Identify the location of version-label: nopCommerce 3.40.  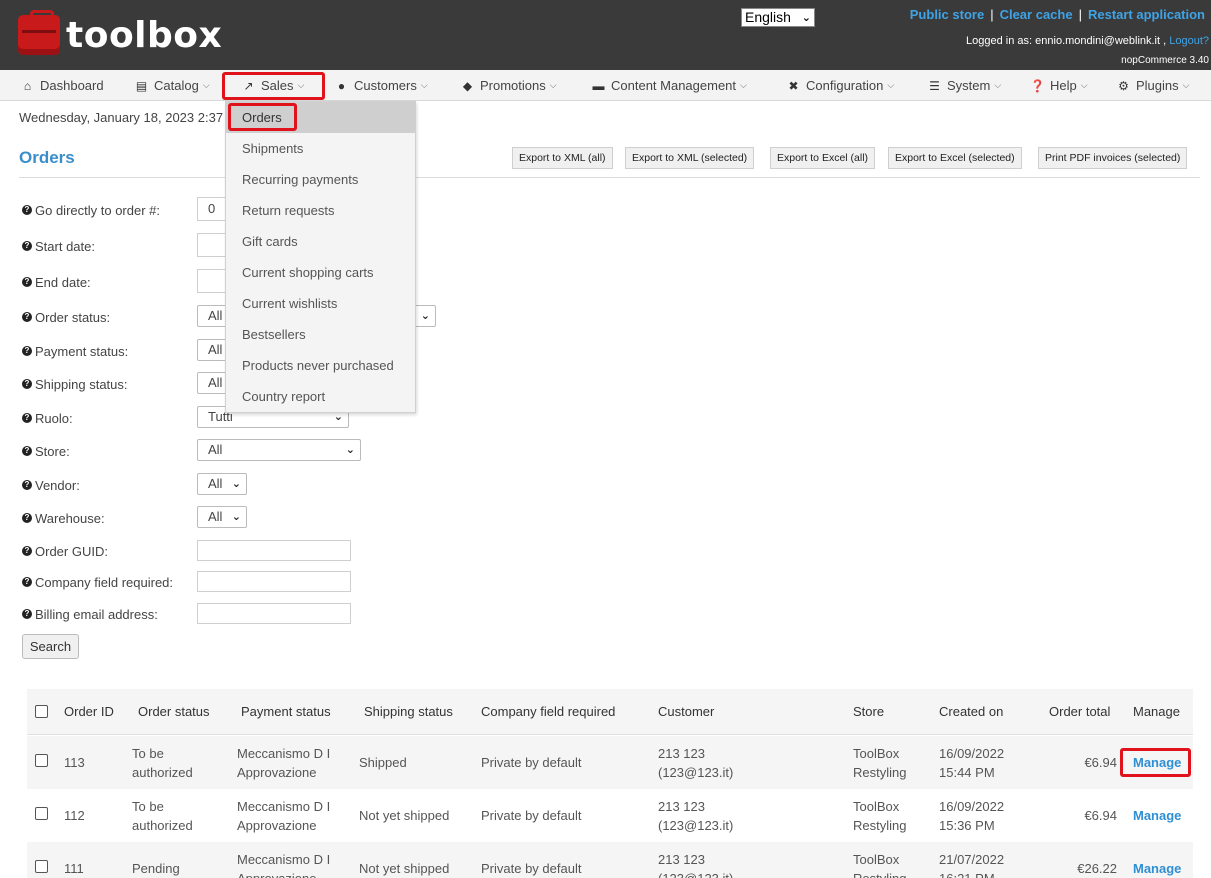
(1165, 60).